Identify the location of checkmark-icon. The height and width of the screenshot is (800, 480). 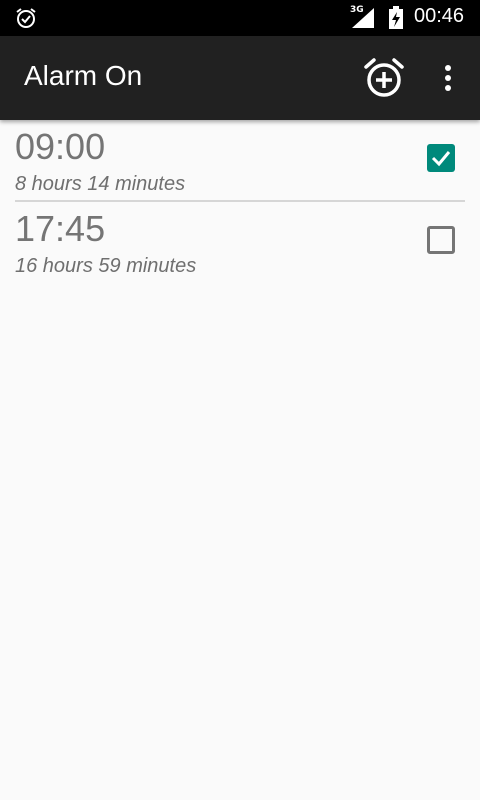
(441, 159).